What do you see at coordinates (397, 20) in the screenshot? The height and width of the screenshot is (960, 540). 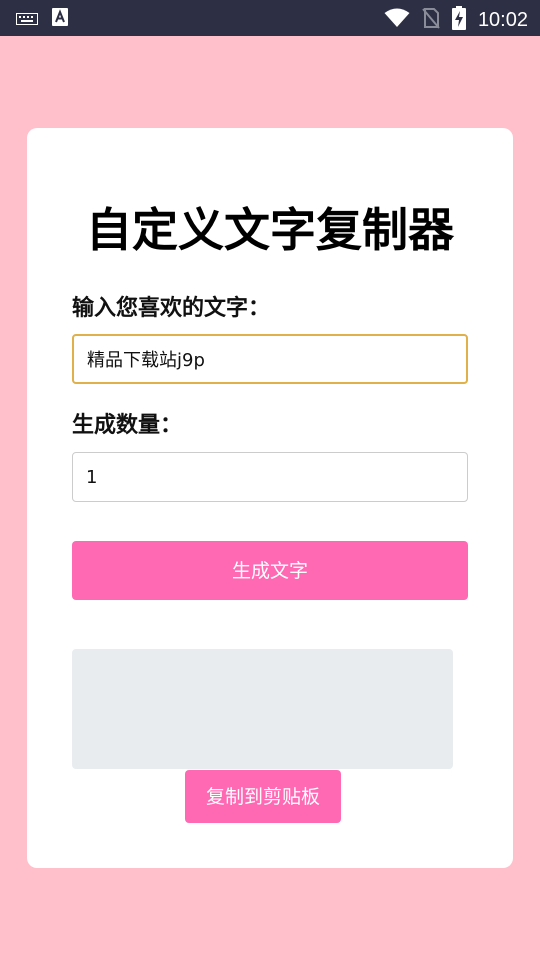 I see `wifi-icon` at bounding box center [397, 20].